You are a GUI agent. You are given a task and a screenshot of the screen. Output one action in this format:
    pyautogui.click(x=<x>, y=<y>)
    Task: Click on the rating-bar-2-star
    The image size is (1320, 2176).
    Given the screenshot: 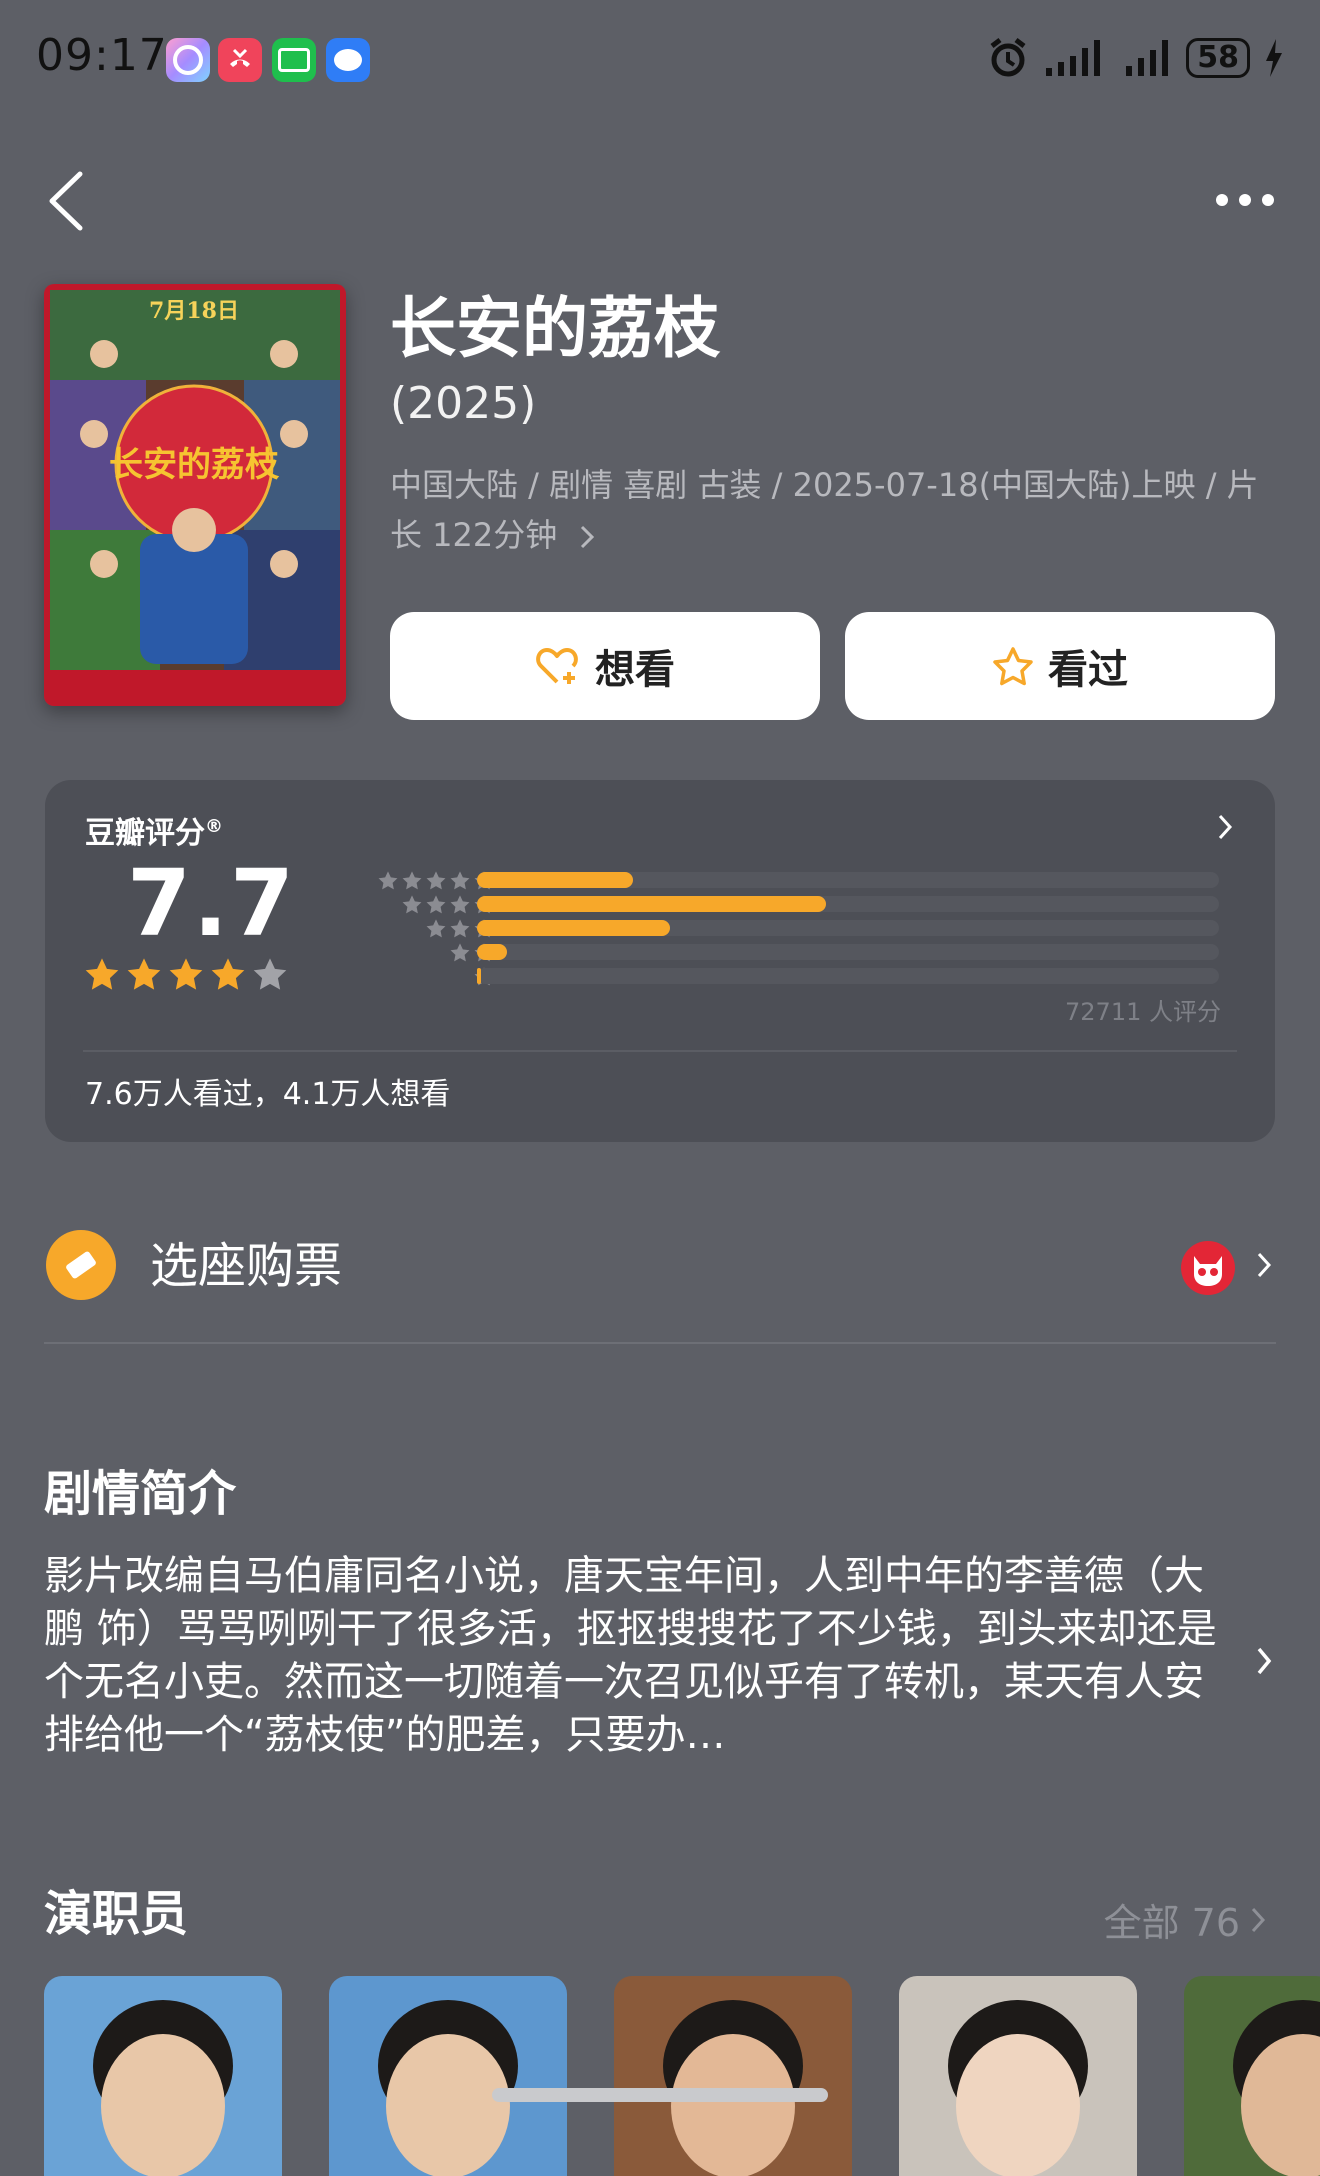 What is the action you would take?
    pyautogui.click(x=492, y=952)
    